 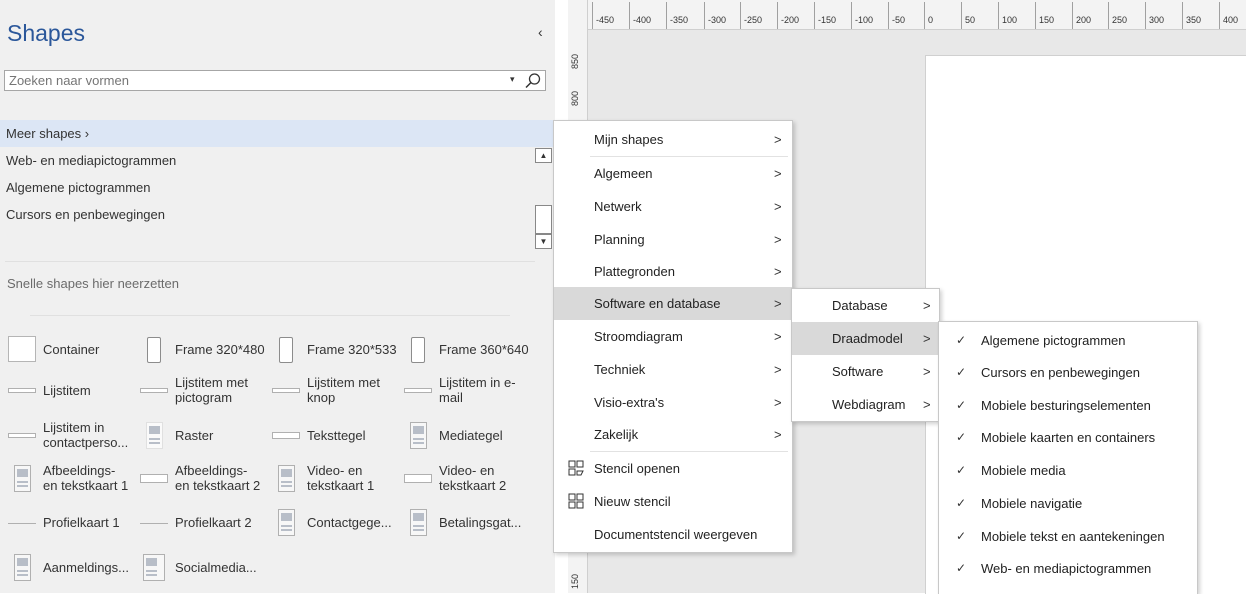 I want to click on stencil-toggle-cursors-pen: ✓ Cursors en penbewegingen, so click(x=1068, y=372).